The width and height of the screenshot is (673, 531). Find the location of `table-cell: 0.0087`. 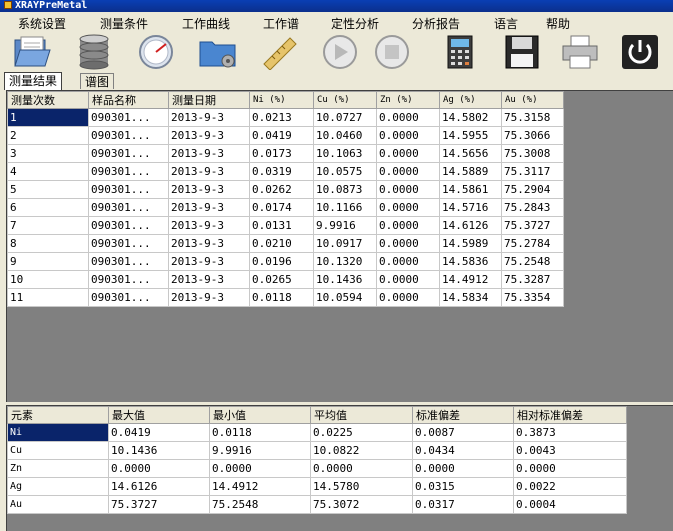

table-cell: 0.0087 is located at coordinates (463, 432).